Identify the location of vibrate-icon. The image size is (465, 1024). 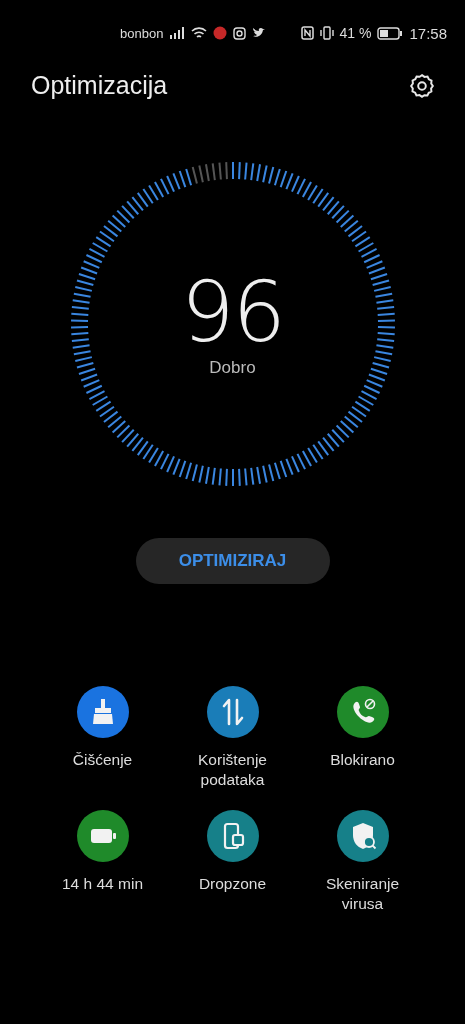
(326, 33).